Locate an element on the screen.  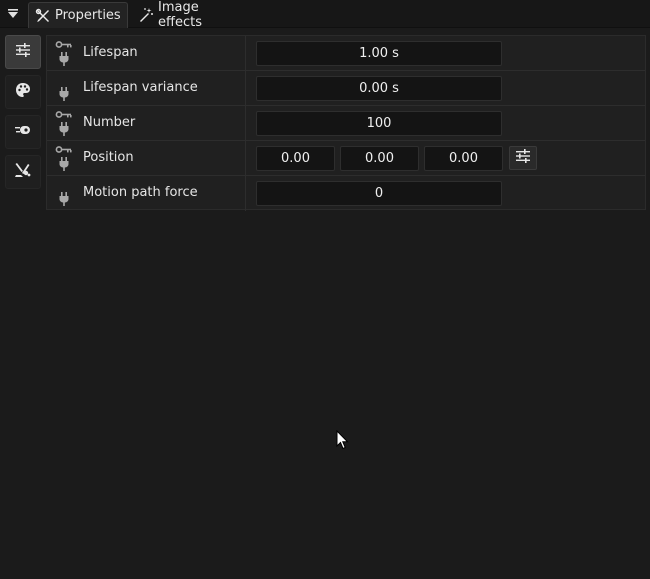
behaviors-icon is located at coordinates (23, 132).